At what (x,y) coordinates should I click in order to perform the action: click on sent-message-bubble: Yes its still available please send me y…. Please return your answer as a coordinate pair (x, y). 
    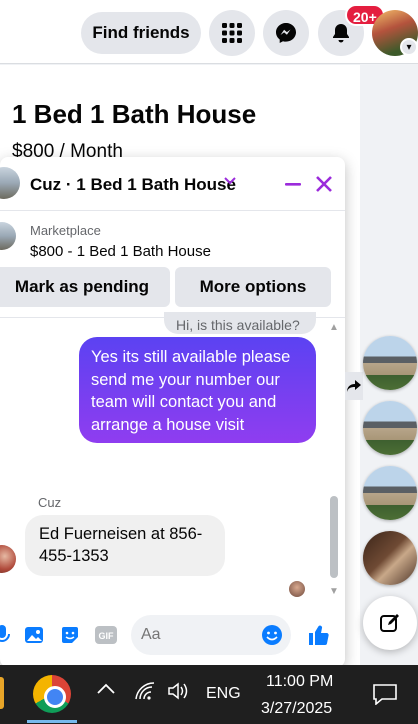
    Looking at the image, I should click on (197, 390).